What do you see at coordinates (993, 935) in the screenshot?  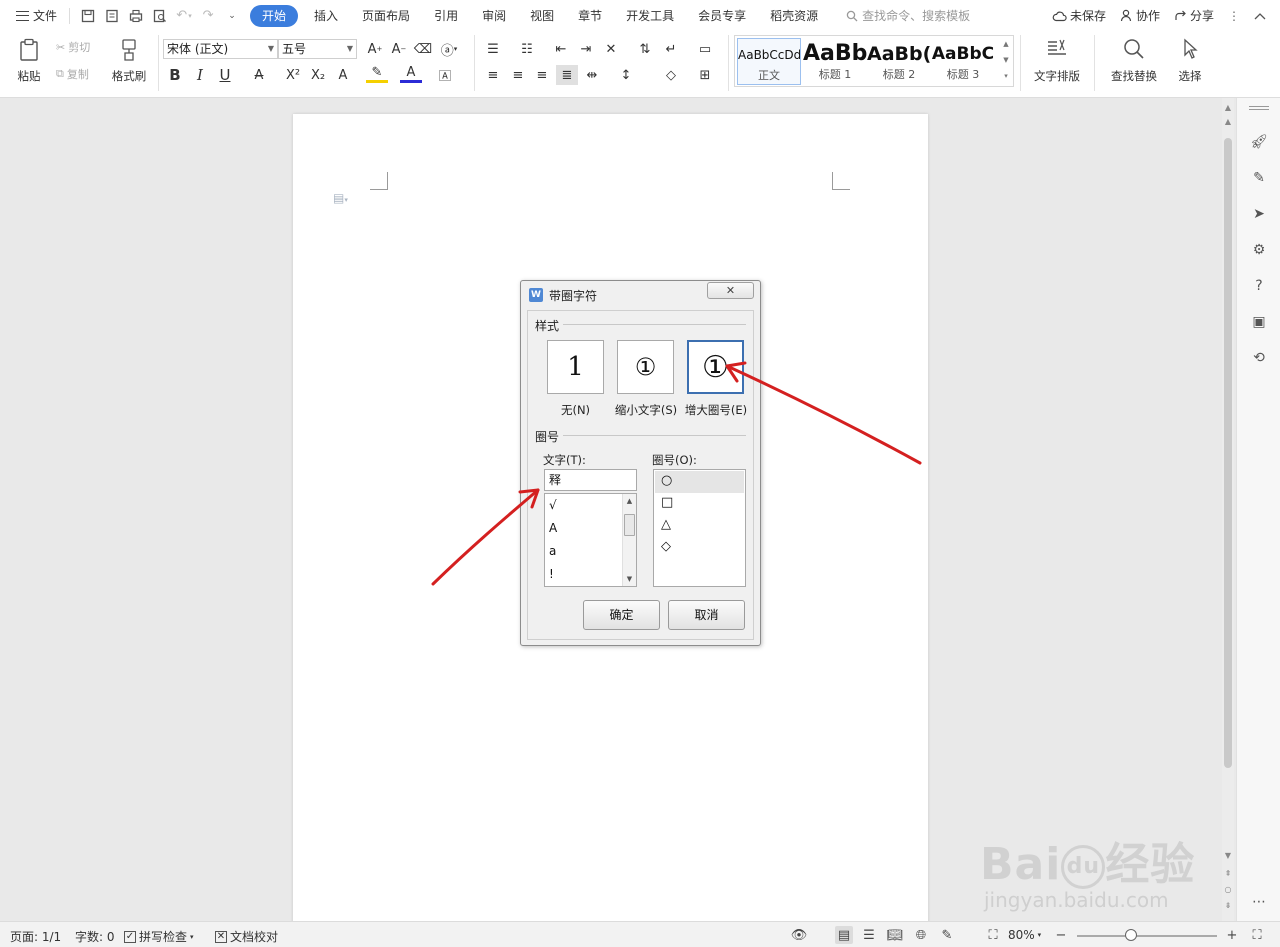 I see `fit-page-icon: ⛶` at bounding box center [993, 935].